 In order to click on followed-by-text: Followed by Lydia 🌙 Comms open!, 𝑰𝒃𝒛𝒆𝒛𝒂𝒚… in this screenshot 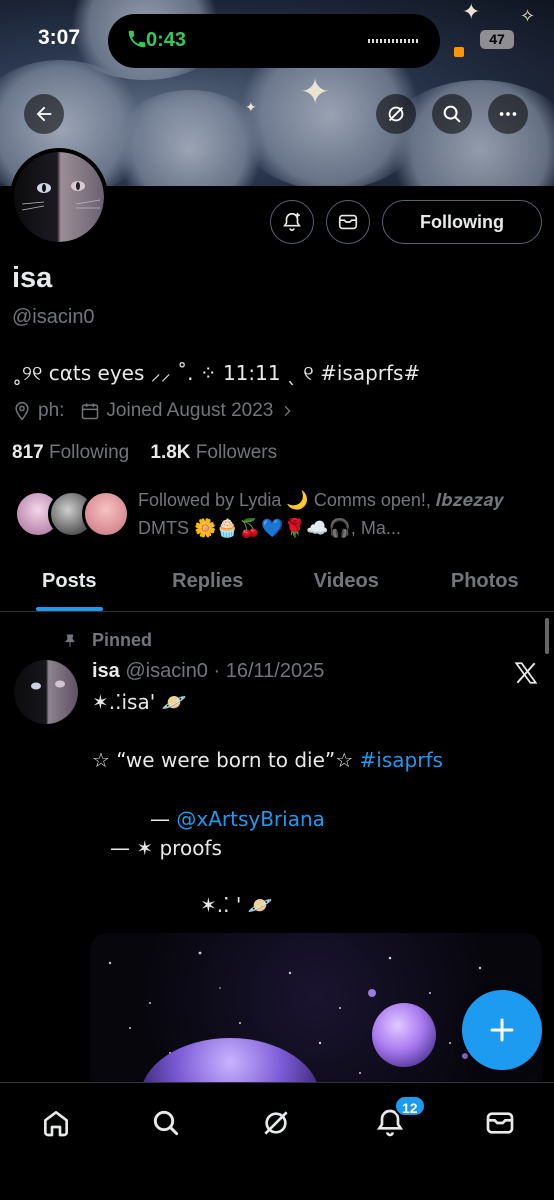, I will do `click(338, 514)`.